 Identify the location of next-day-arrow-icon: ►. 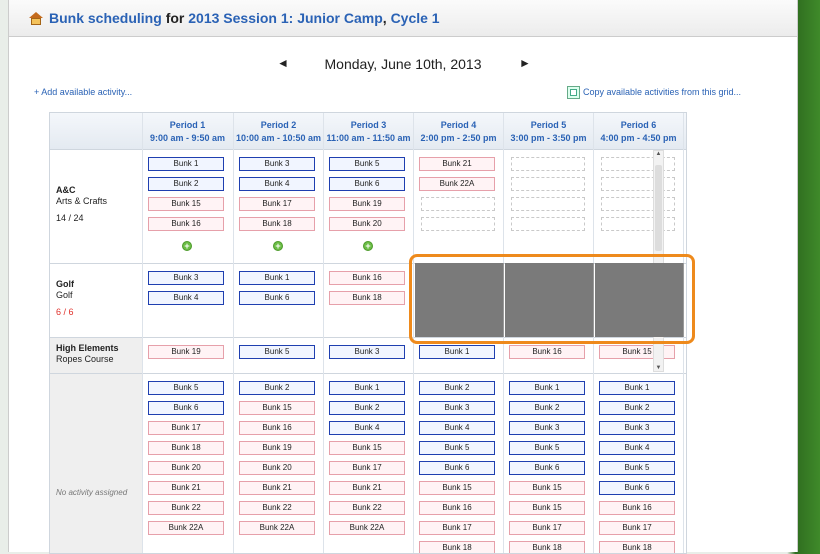
(525, 63).